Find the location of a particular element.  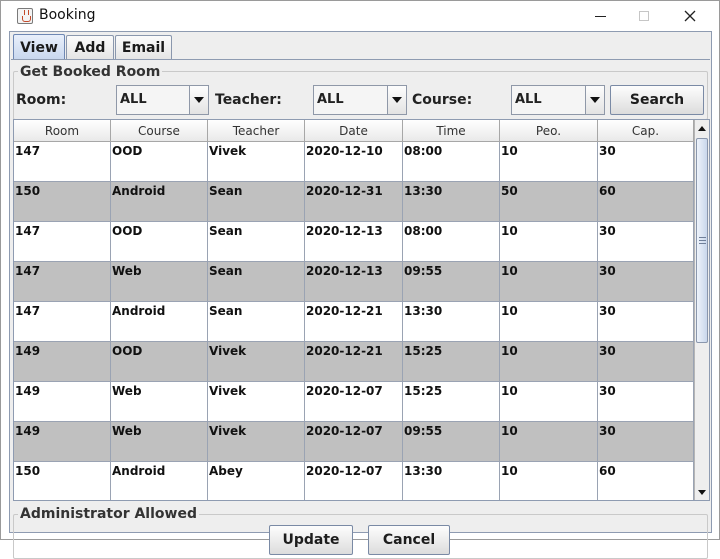

tab-add: Add is located at coordinates (90, 47).